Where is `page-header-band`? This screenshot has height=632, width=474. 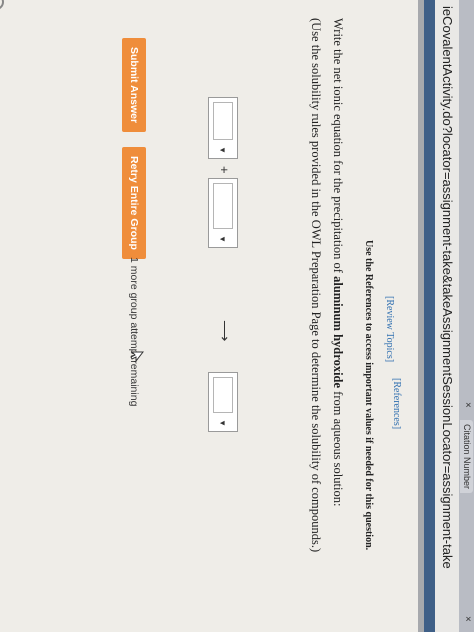
page-header-band is located at coordinates (429, 316).